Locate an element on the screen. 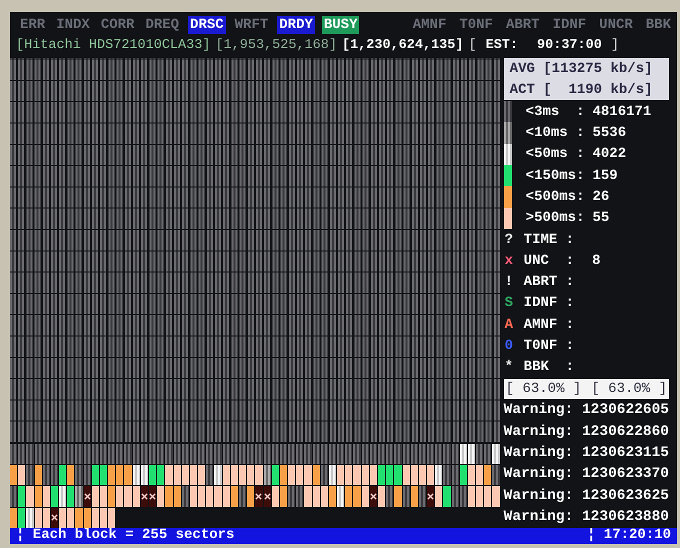 The image size is (680, 548). bracket-text: ] is located at coordinates (614, 46).